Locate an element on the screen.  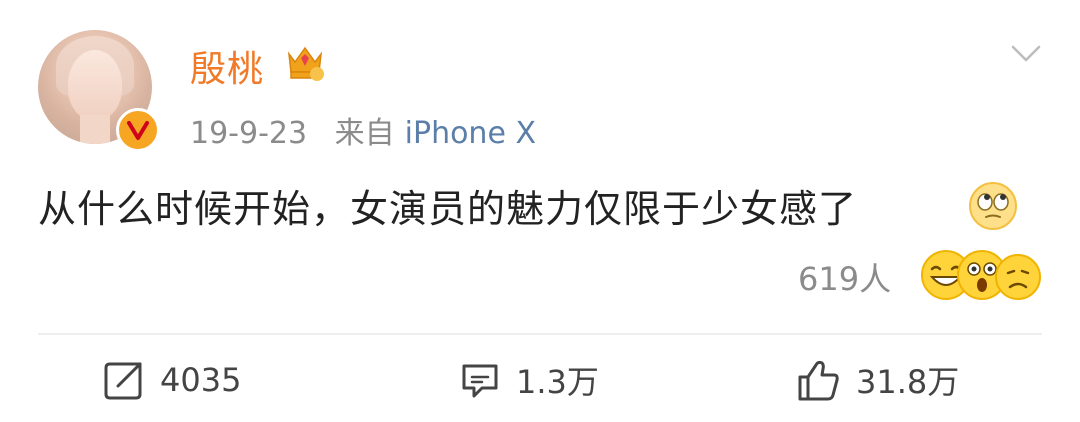
like-count: 31.8万 is located at coordinates (908, 382).